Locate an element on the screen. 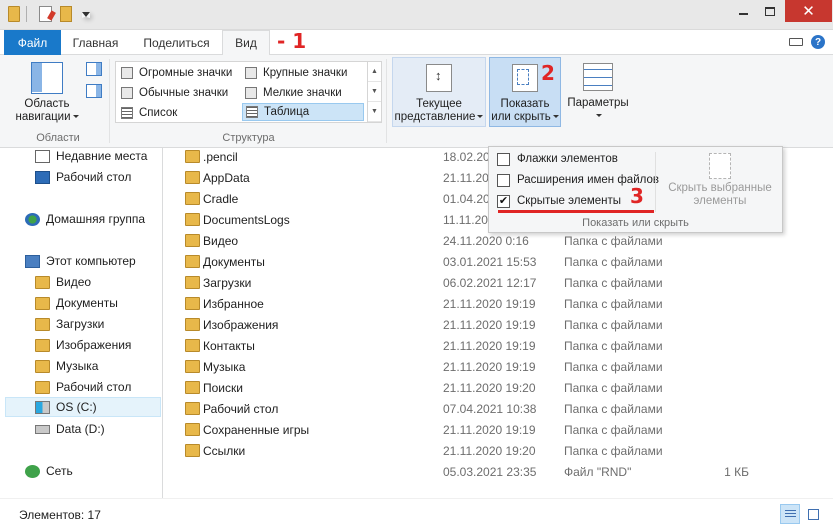 The image size is (833, 531). current-view-button: Текущее представление is located at coordinates (439, 92).